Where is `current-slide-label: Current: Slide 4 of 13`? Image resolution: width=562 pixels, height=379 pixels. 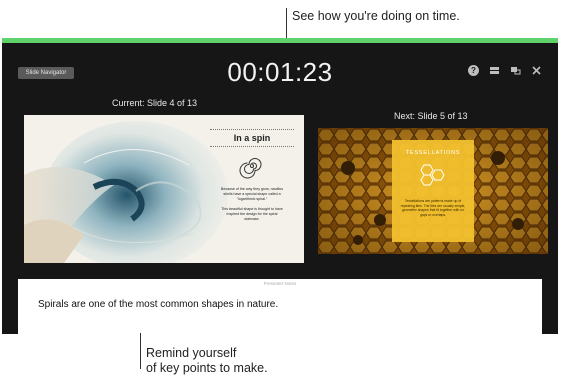 current-slide-label: Current: Slide 4 of 13 is located at coordinates (155, 103).